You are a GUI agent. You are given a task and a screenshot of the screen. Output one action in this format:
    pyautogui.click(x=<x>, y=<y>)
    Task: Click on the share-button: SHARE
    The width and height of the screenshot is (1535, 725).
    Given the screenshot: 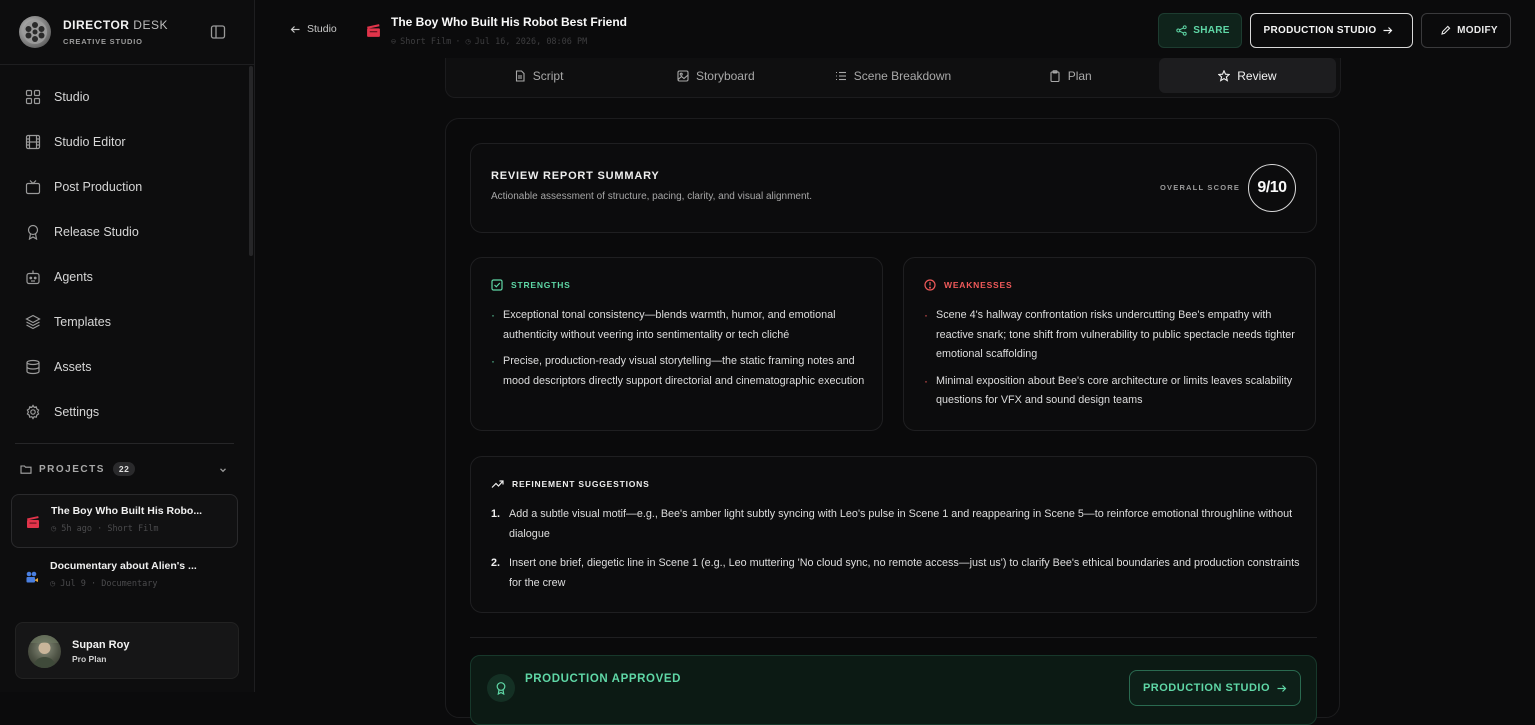 What is the action you would take?
    pyautogui.click(x=1200, y=30)
    